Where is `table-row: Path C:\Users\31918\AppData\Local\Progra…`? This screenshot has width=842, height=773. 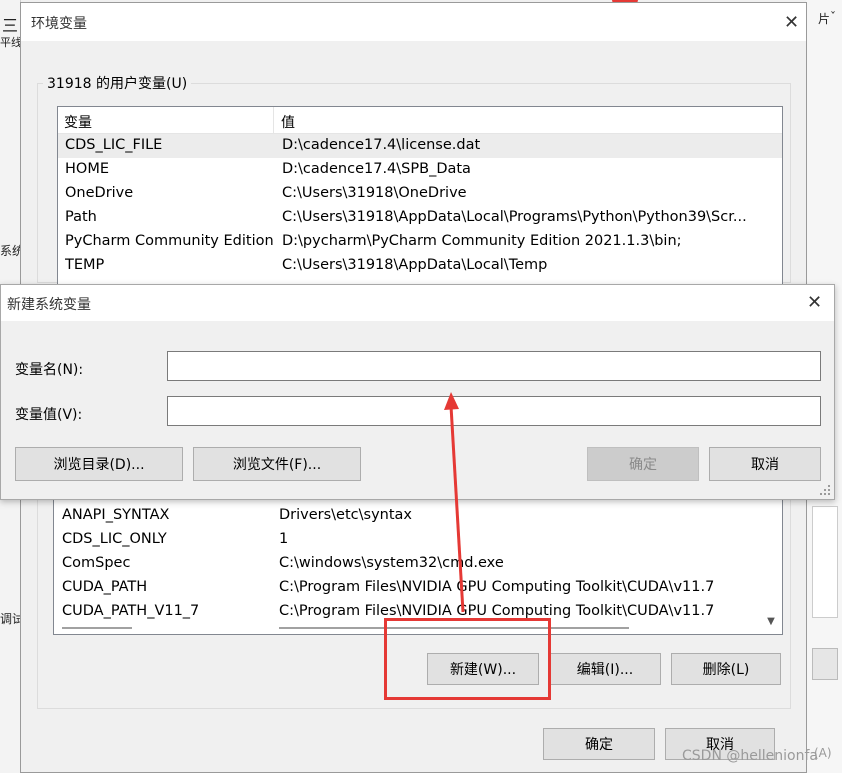
table-row: Path C:\Users\31918\AppData\Local\Progra… is located at coordinates (420, 218).